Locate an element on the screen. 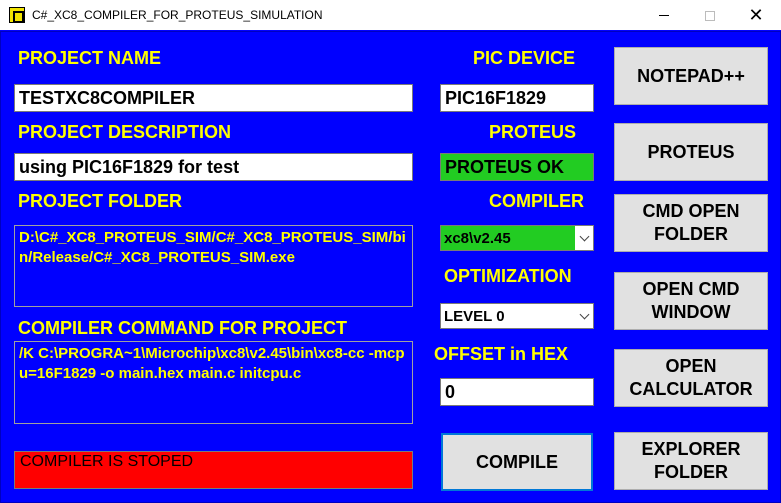 Image resolution: width=781 pixels, height=503 pixels. app-icon is located at coordinates (17, 15).